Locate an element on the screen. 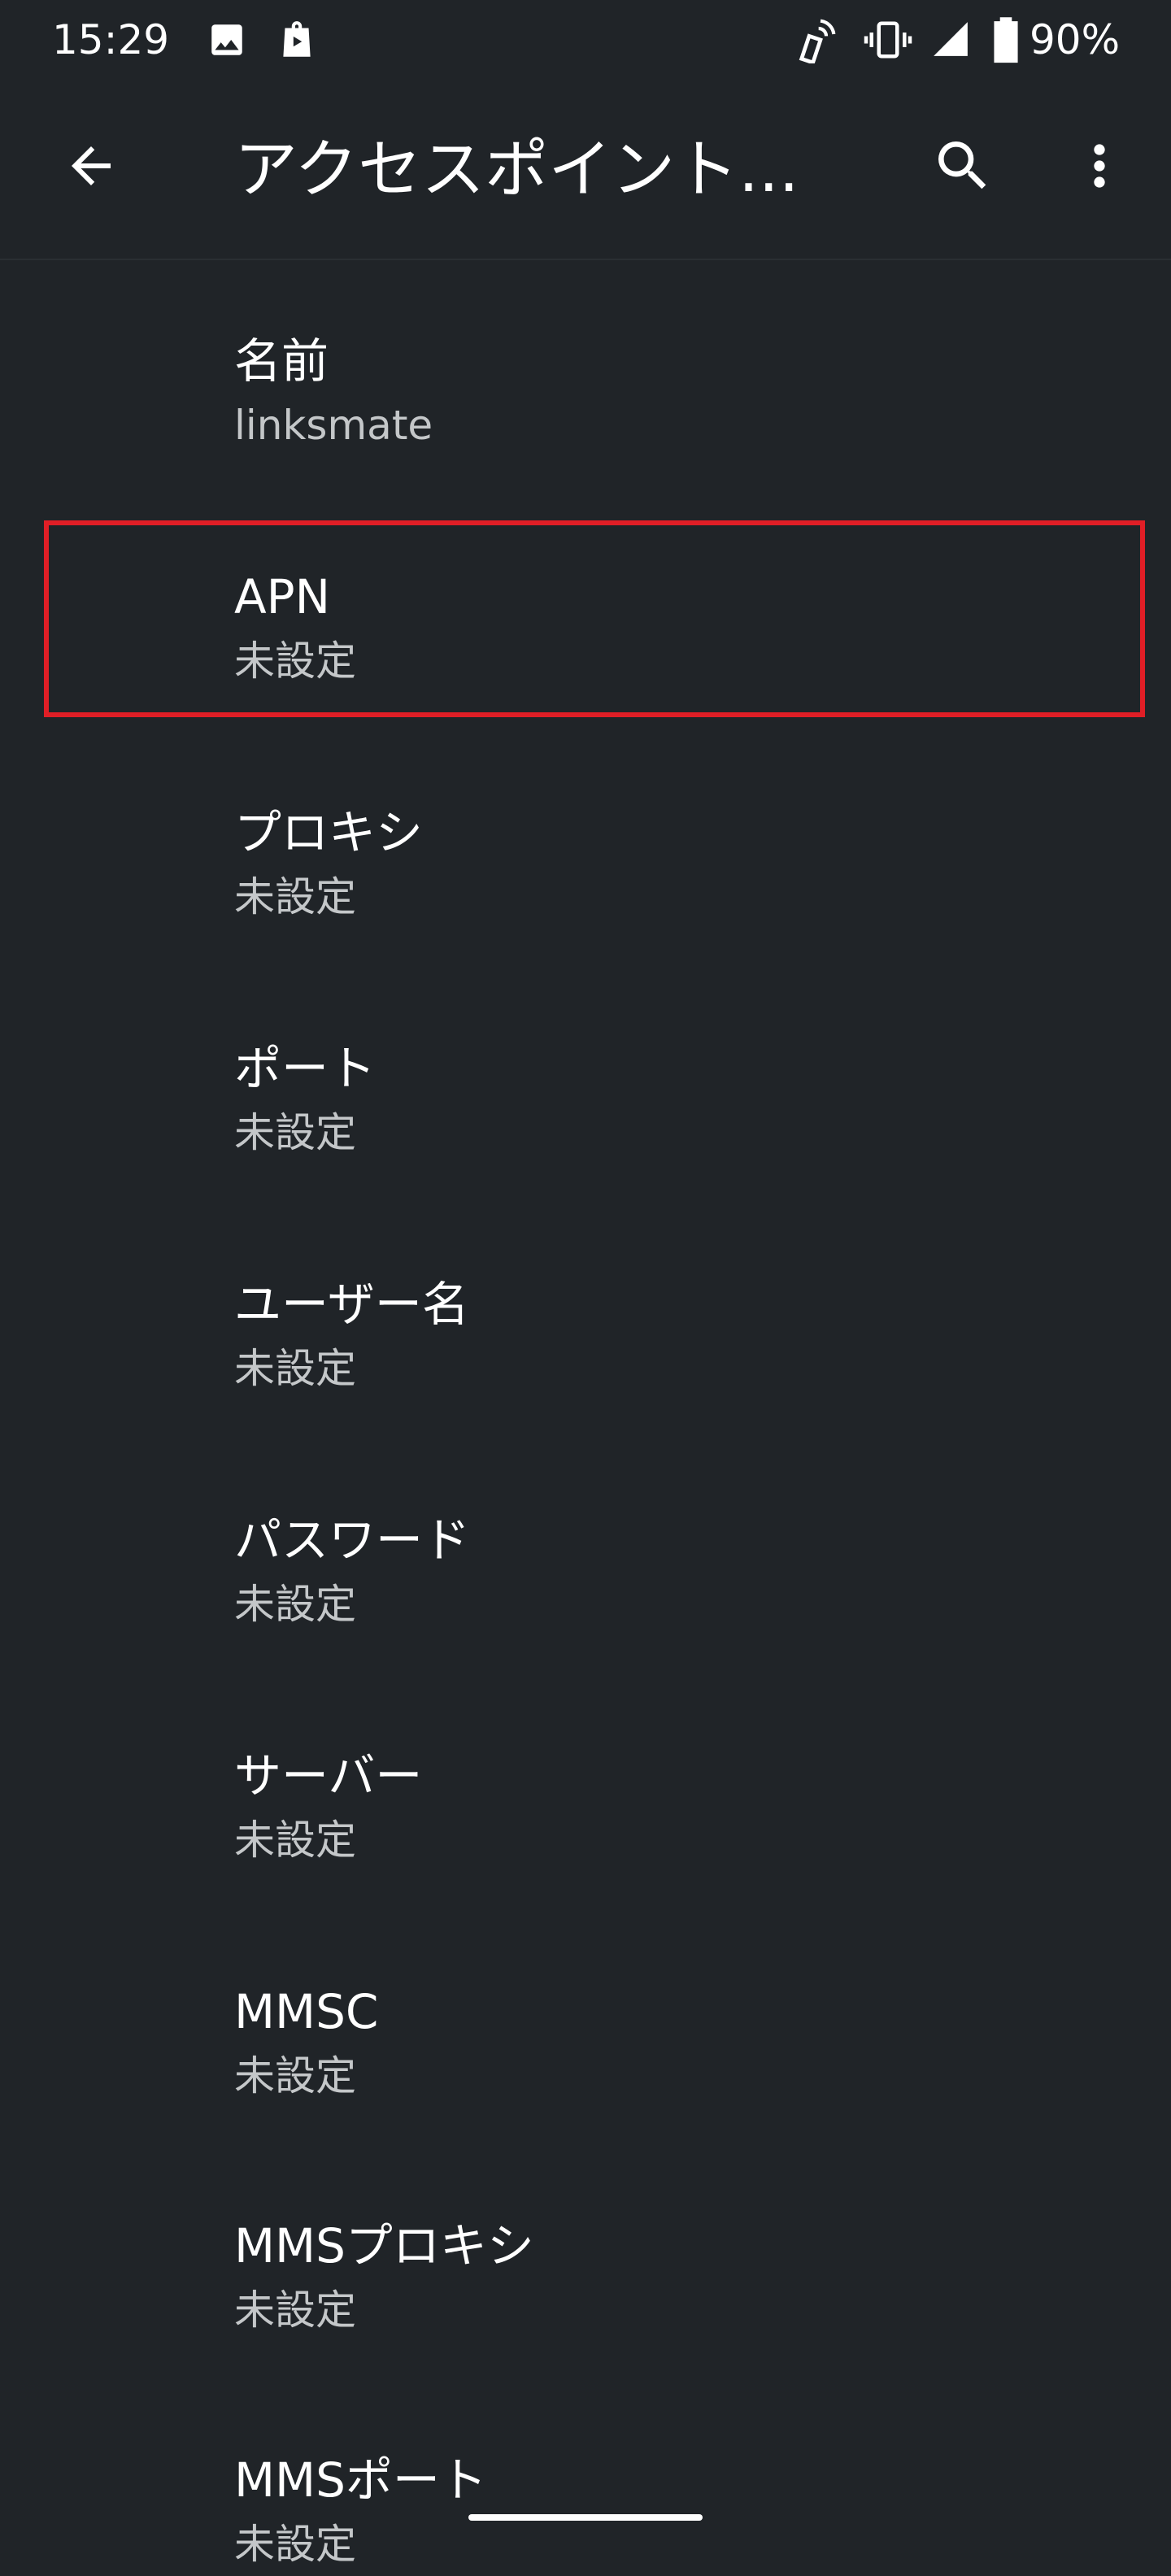 This screenshot has width=1171, height=2576. pref-title: ポート is located at coordinates (305, 1068).